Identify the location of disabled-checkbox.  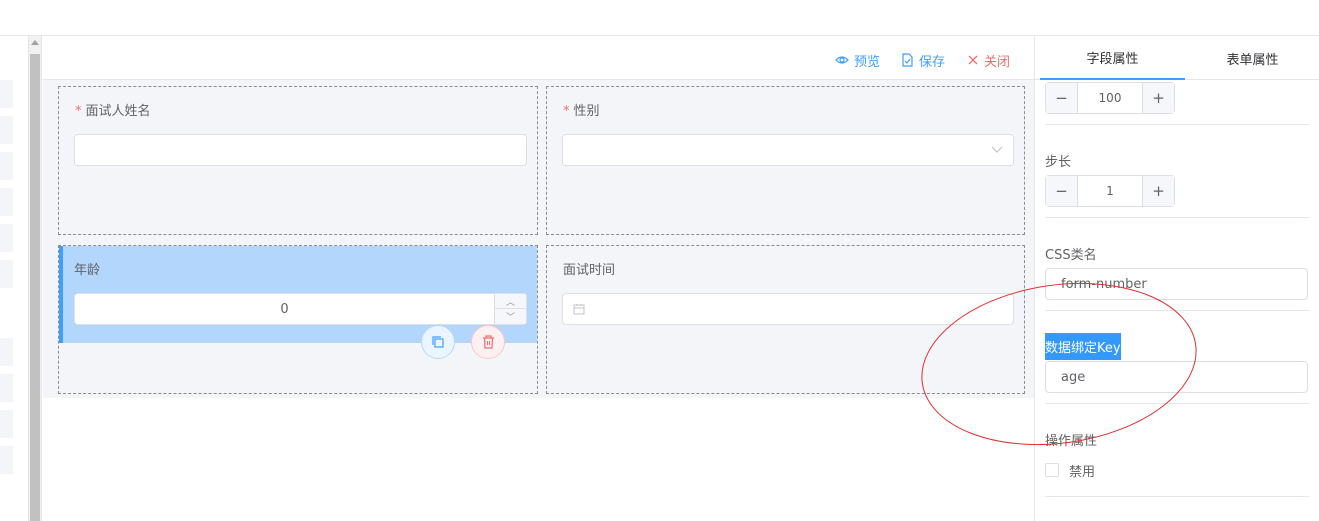
(1052, 470).